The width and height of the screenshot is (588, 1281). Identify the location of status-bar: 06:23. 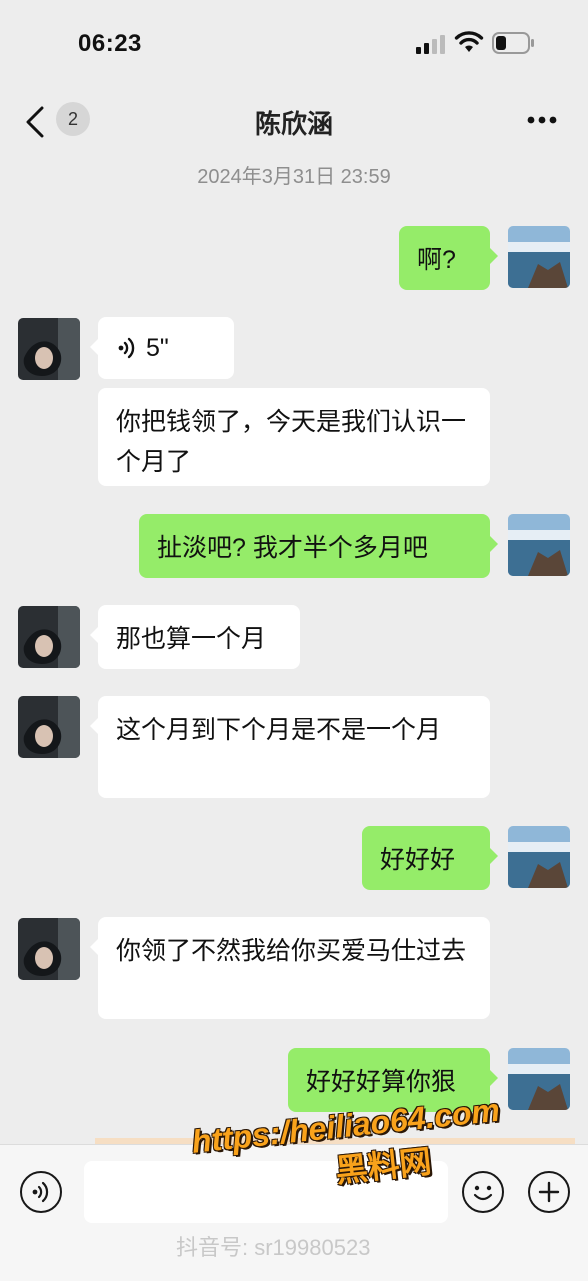
(294, 44).